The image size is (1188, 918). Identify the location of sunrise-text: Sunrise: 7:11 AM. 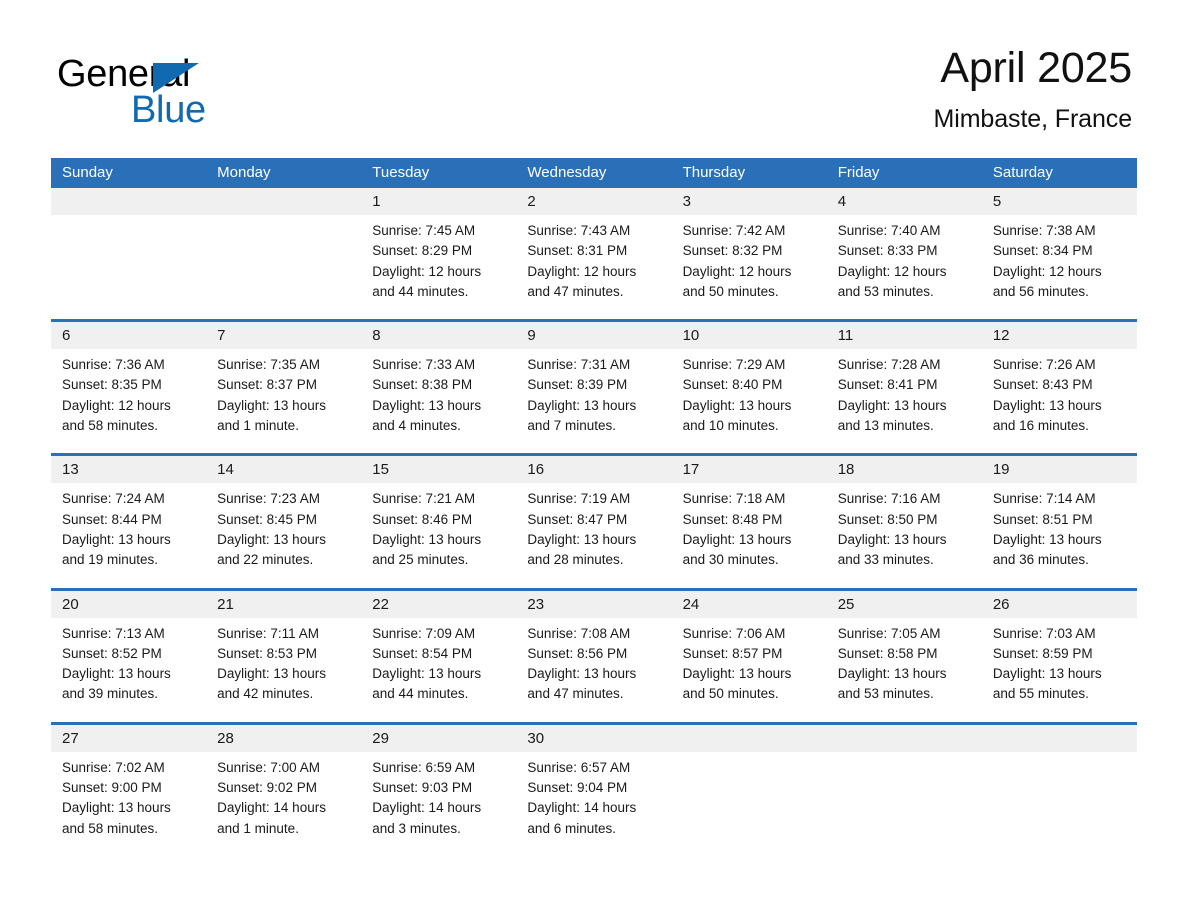
(268, 633).